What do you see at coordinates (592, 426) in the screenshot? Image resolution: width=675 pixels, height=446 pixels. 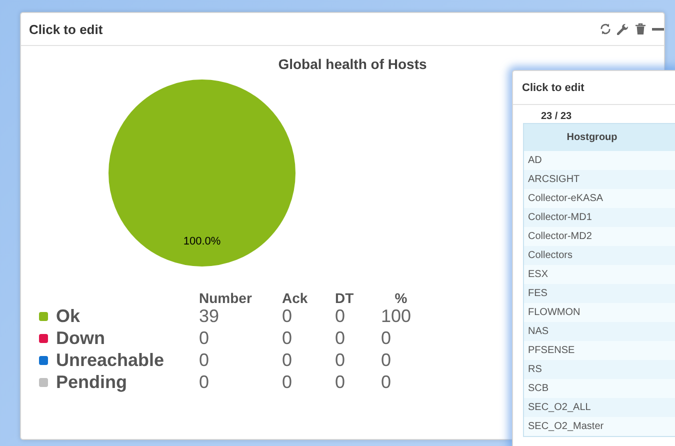 I see `table-cell: SEC_O2_Master` at bounding box center [592, 426].